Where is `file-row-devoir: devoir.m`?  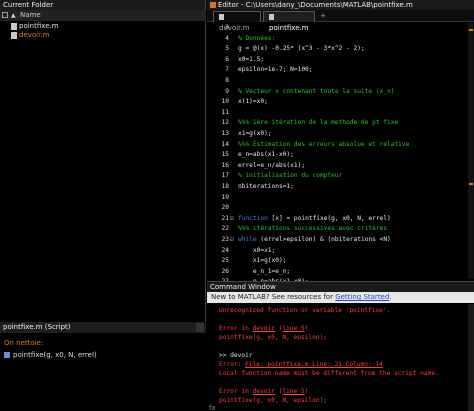
file-row-devoir: devoir.m is located at coordinates (103, 35).